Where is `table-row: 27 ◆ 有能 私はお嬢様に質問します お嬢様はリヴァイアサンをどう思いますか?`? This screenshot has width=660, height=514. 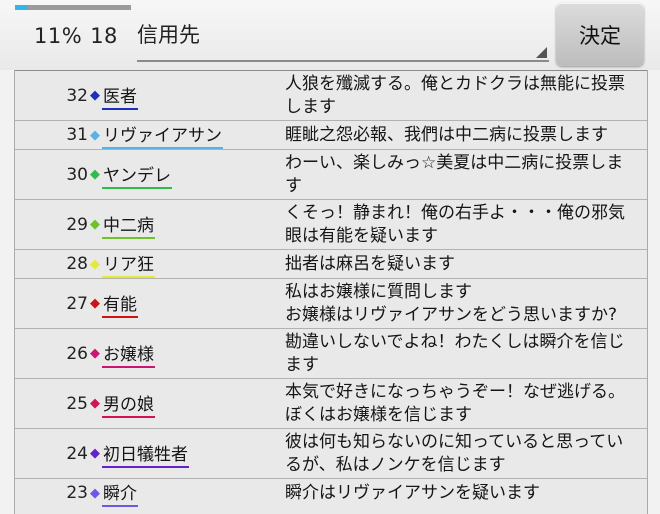
table-row: 27 ◆ 有能 私はお嬢様に質問します お嬢様はリヴァイアサンをどう思いますか? is located at coordinates (331, 303).